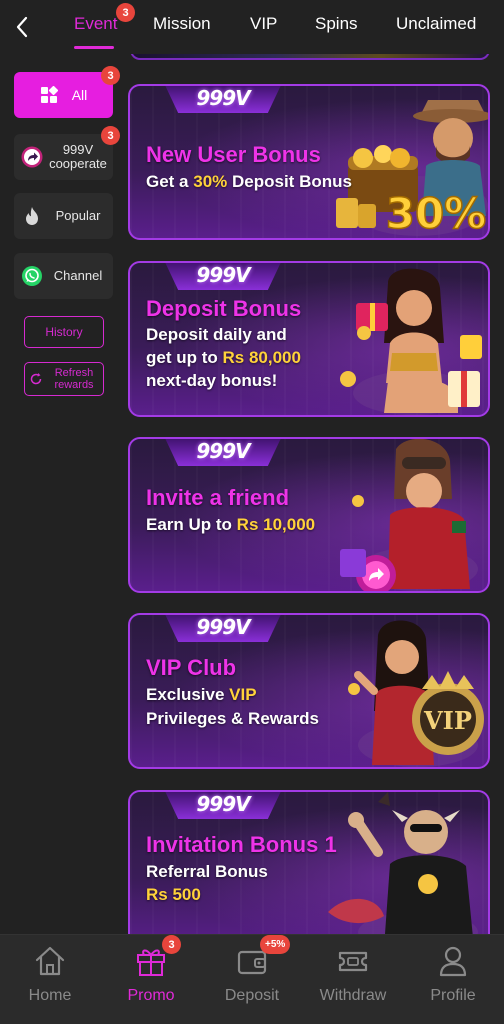  Describe the element at coordinates (233, 154) in the screenshot. I see `banner-title: New User Bonus` at that location.